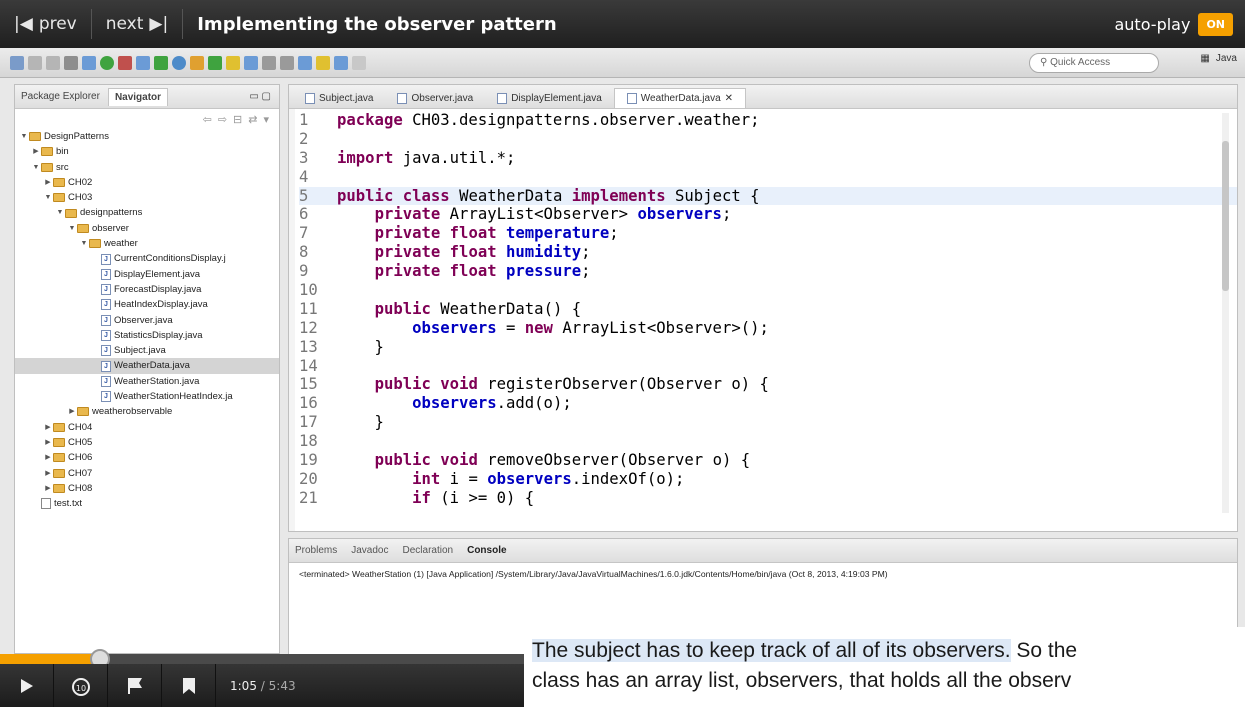 This screenshot has height=707, width=1245. What do you see at coordinates (369, 550) in the screenshot?
I see `console-tab: Javadoc` at bounding box center [369, 550].